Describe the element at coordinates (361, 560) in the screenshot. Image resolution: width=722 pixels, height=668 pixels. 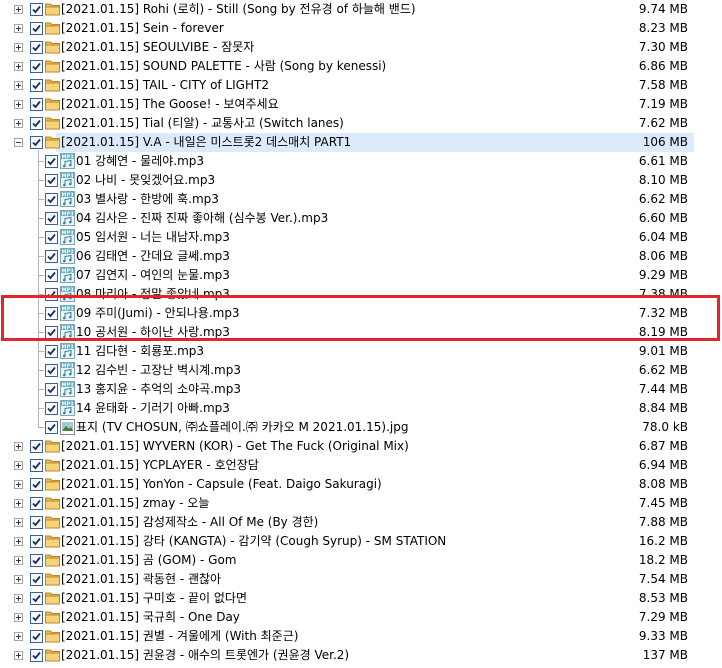
I see `folder-row: [2021.01.15] 곰 (GOM) - Gom 18.2 MB` at that location.